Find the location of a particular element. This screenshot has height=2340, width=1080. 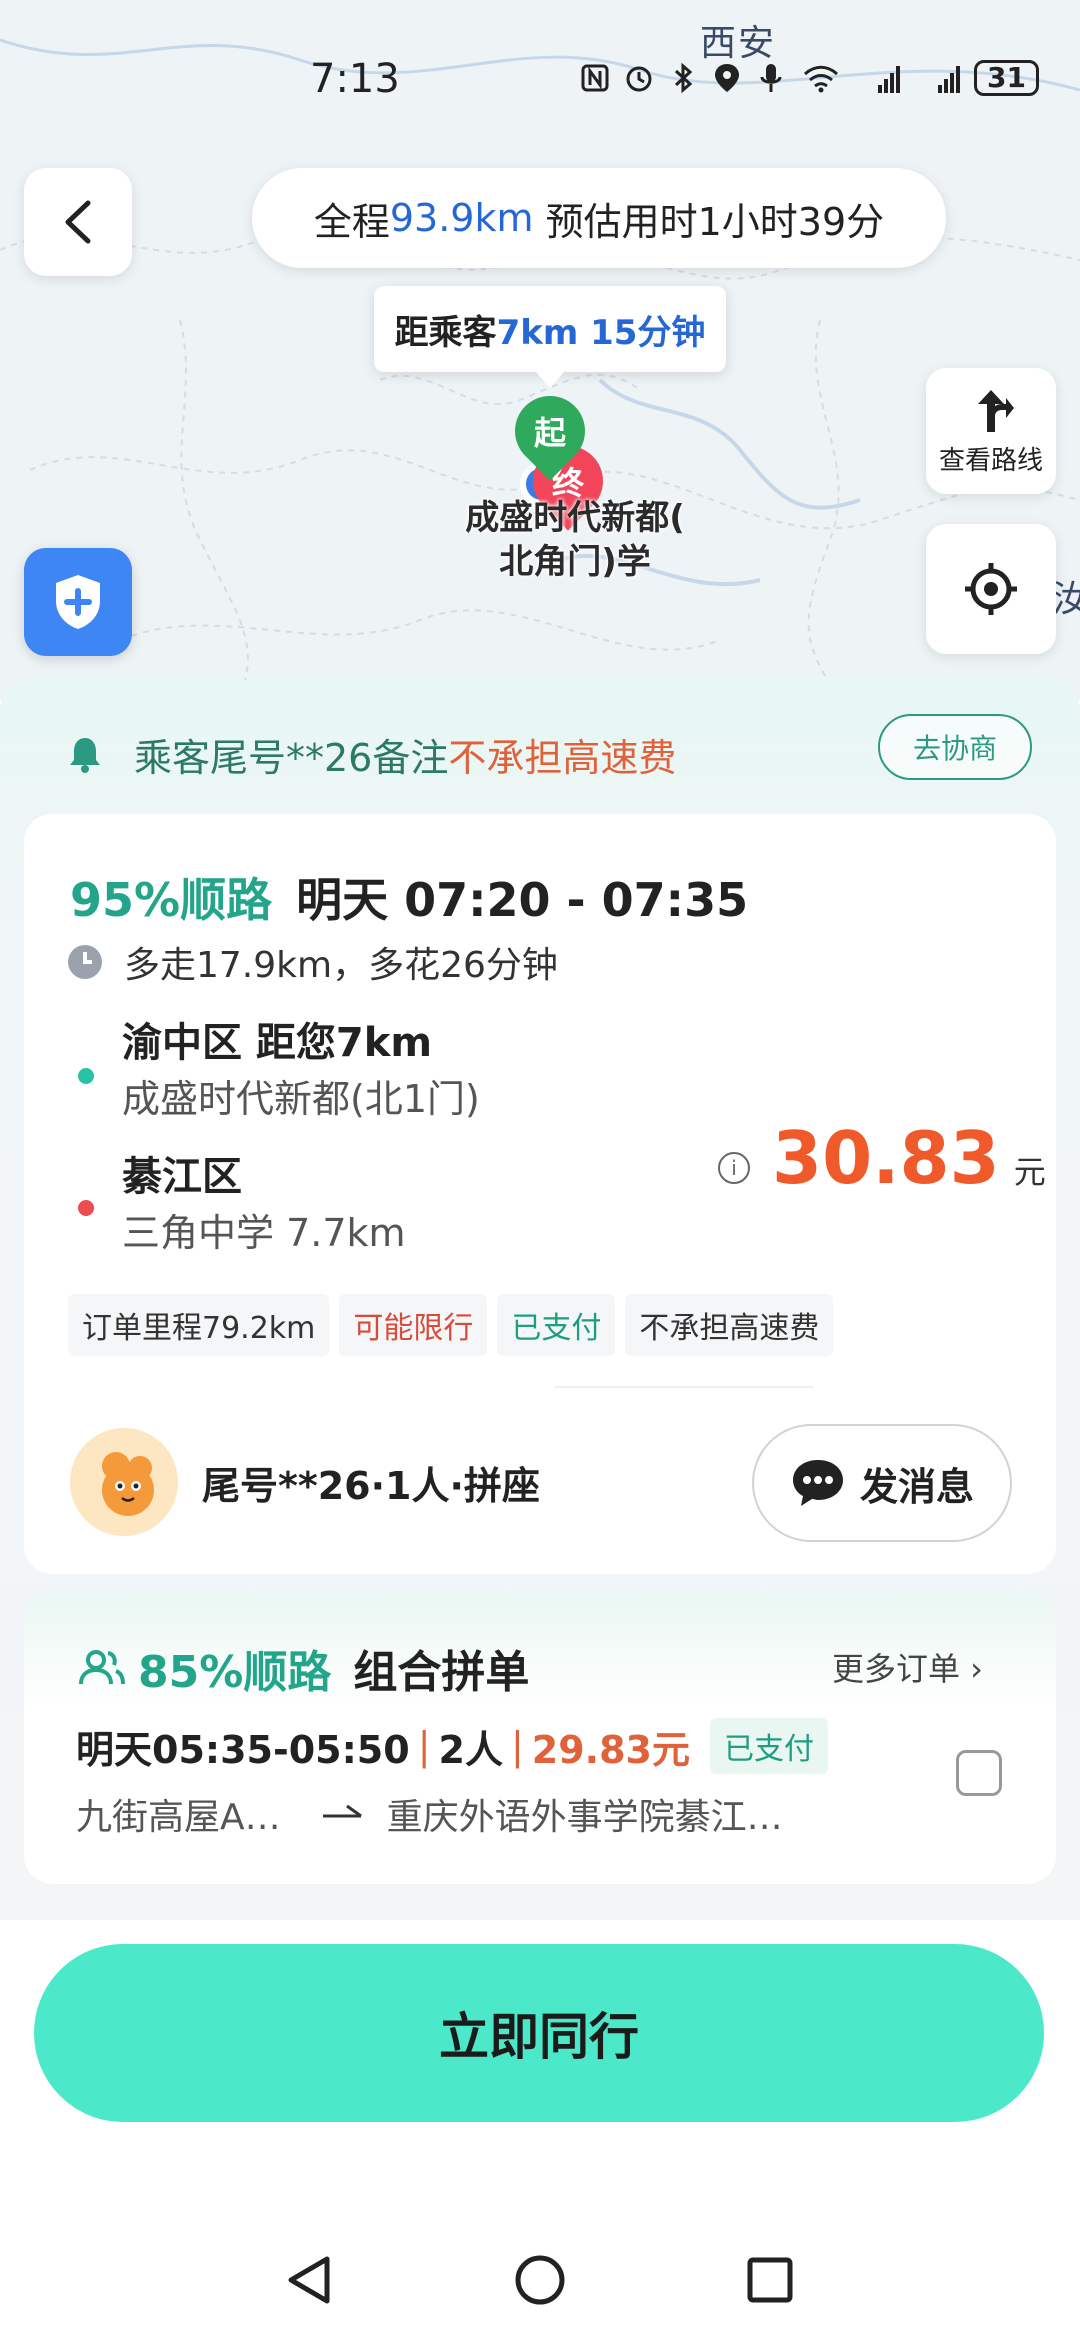

map-side-label: 汝 is located at coordinates (1066, 599).